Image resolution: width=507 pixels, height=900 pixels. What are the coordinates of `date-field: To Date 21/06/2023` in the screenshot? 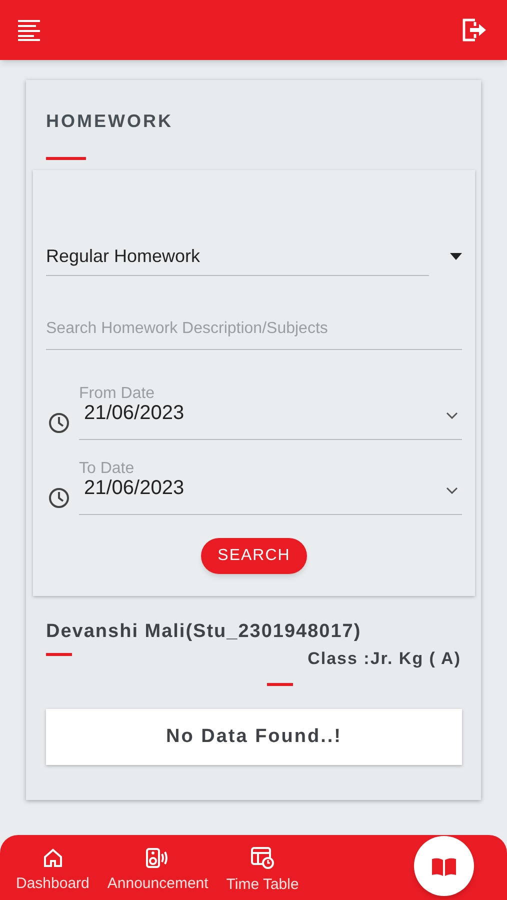 It's located at (270, 484).